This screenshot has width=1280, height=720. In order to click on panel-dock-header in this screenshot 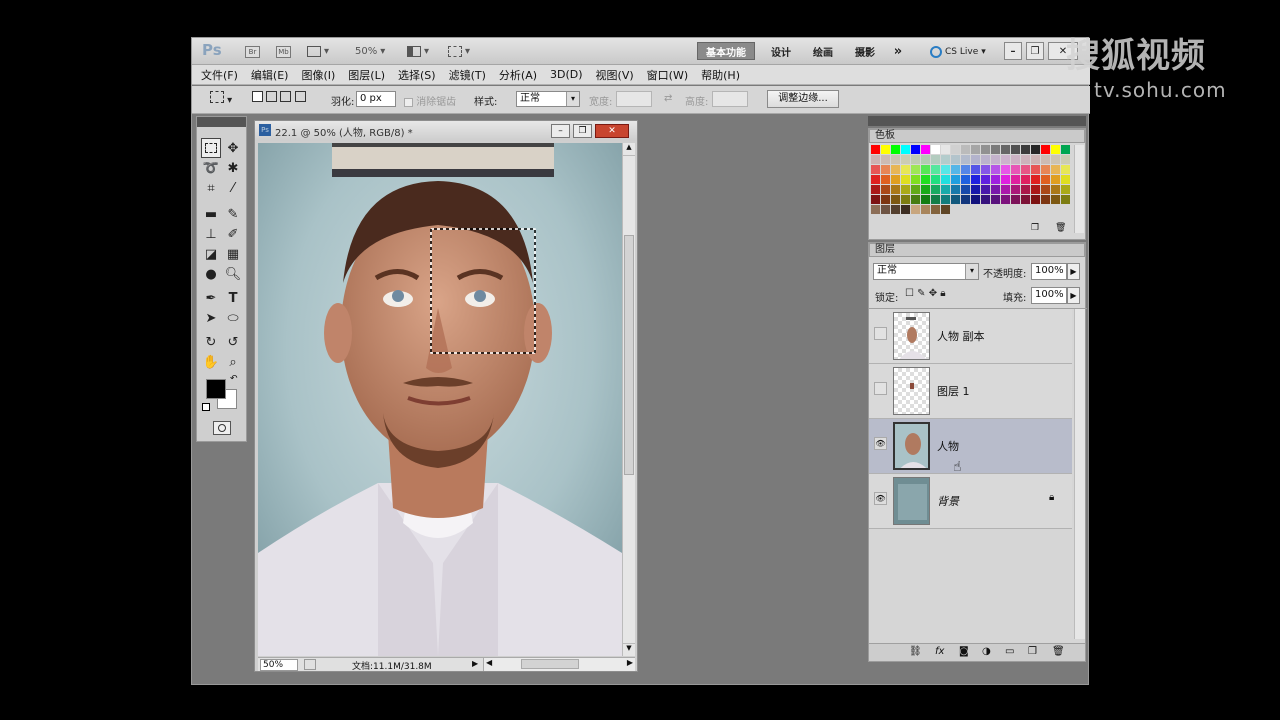, I will do `click(977, 121)`.